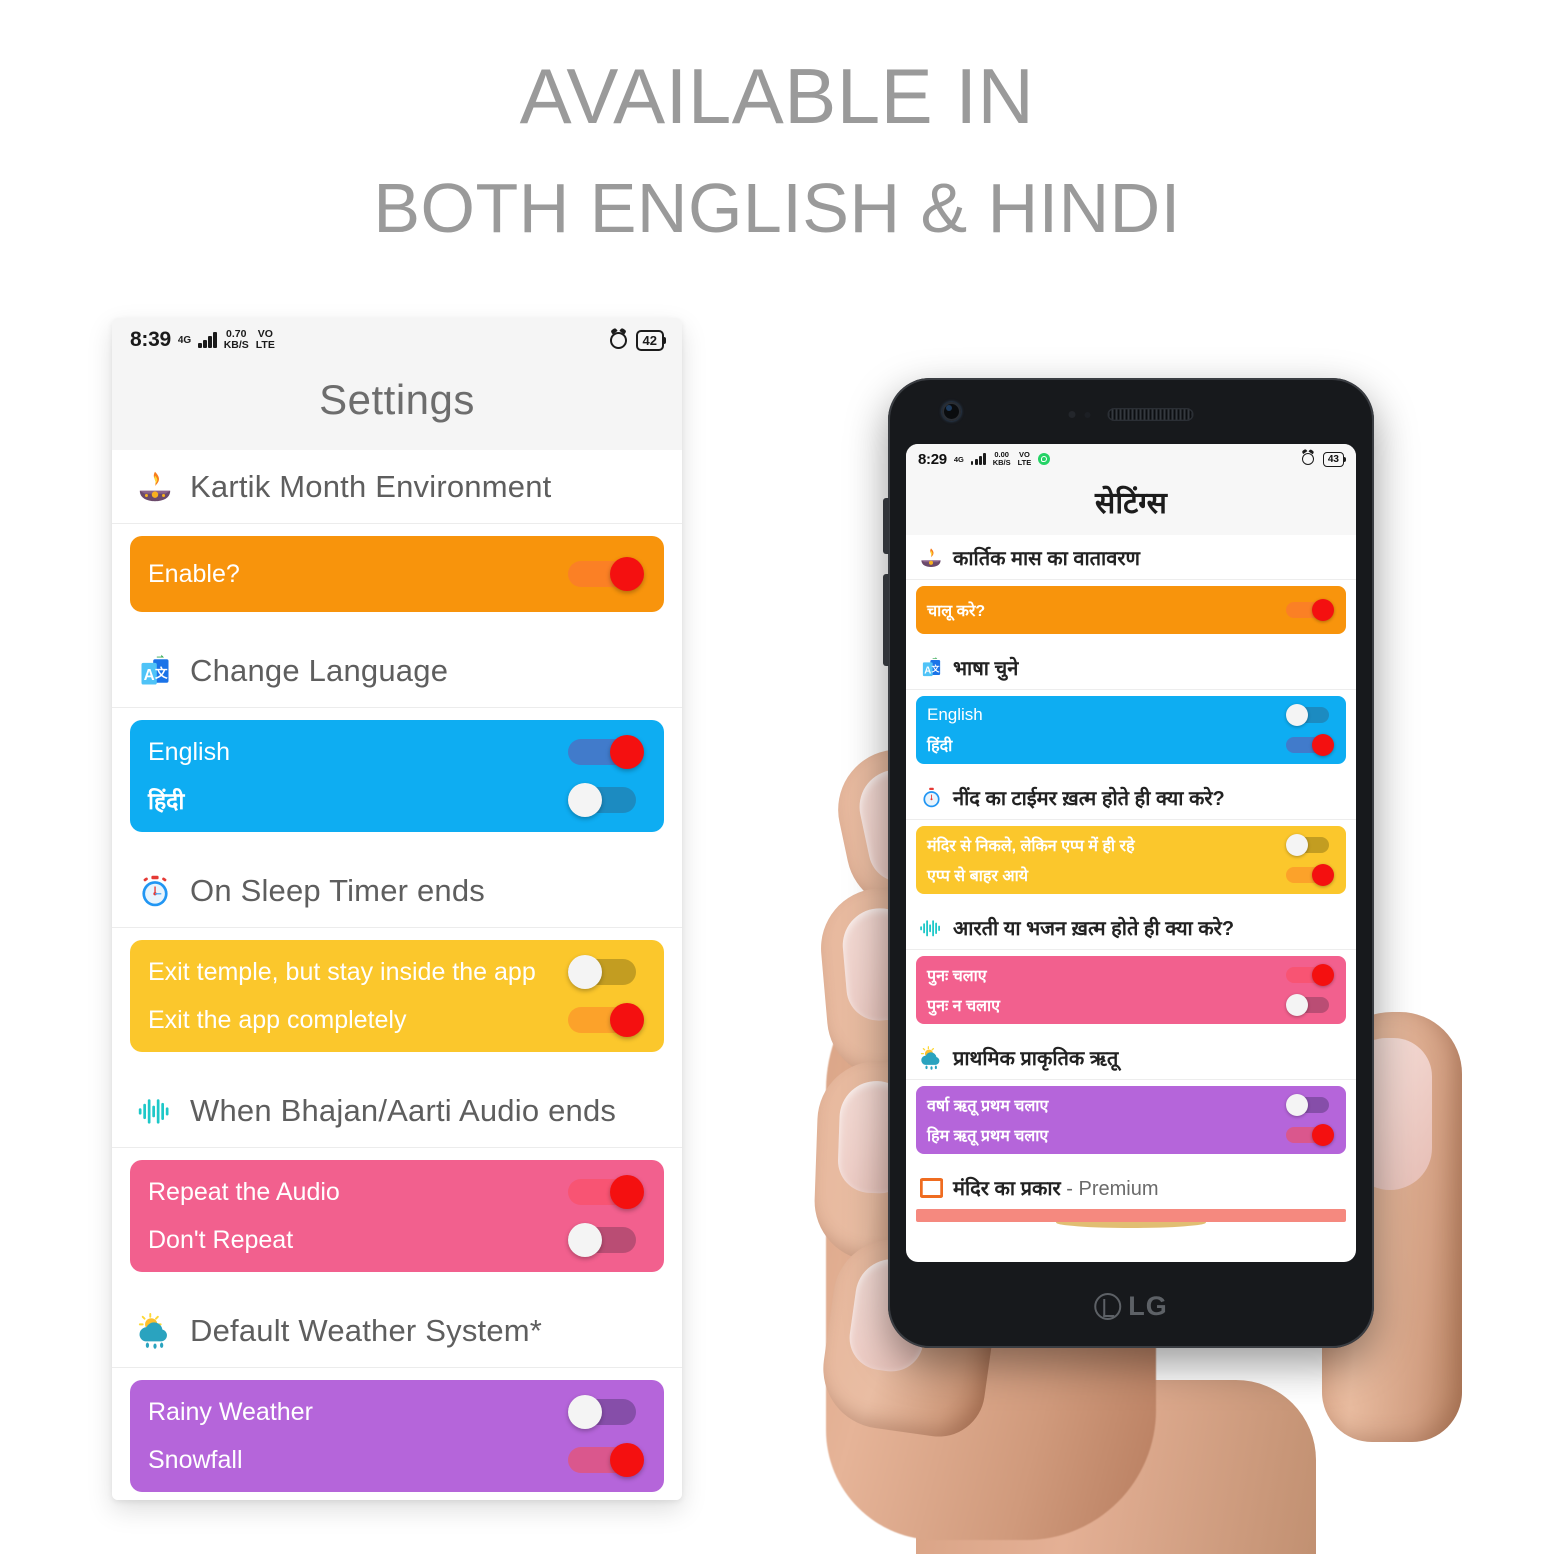  What do you see at coordinates (931, 928) in the screenshot?
I see `audio-wave-icon` at bounding box center [931, 928].